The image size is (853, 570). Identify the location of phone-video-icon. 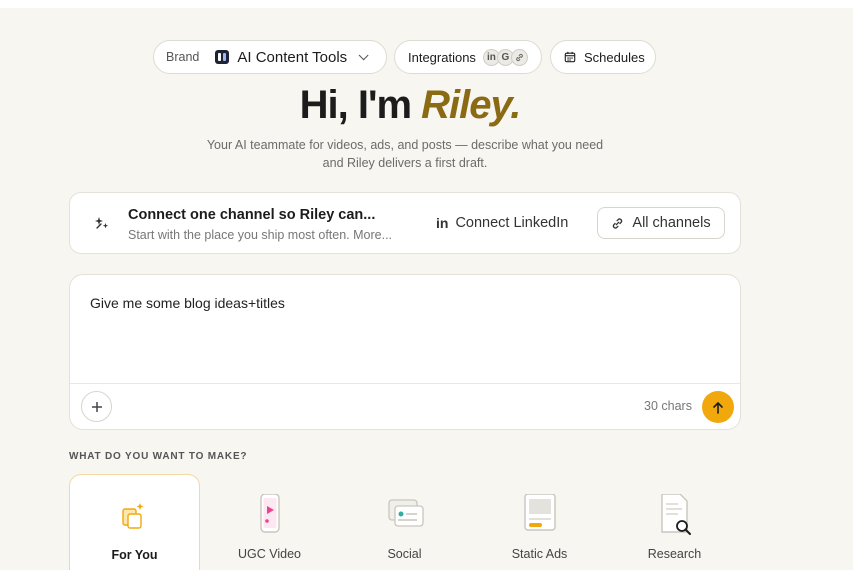
(269, 513).